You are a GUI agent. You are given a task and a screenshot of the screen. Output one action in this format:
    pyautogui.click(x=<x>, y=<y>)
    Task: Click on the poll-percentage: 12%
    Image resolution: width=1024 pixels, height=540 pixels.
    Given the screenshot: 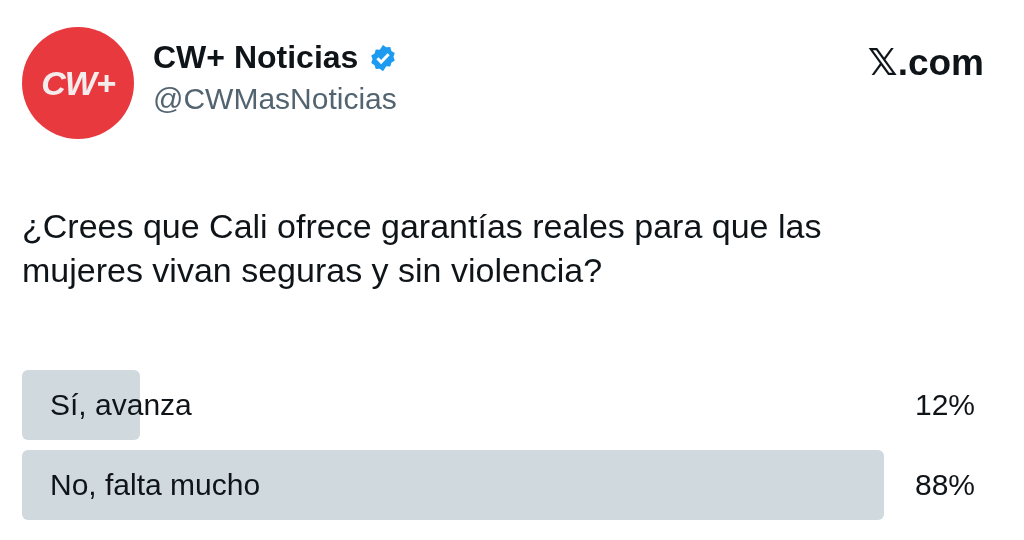 What is the action you would take?
    pyautogui.click(x=944, y=405)
    